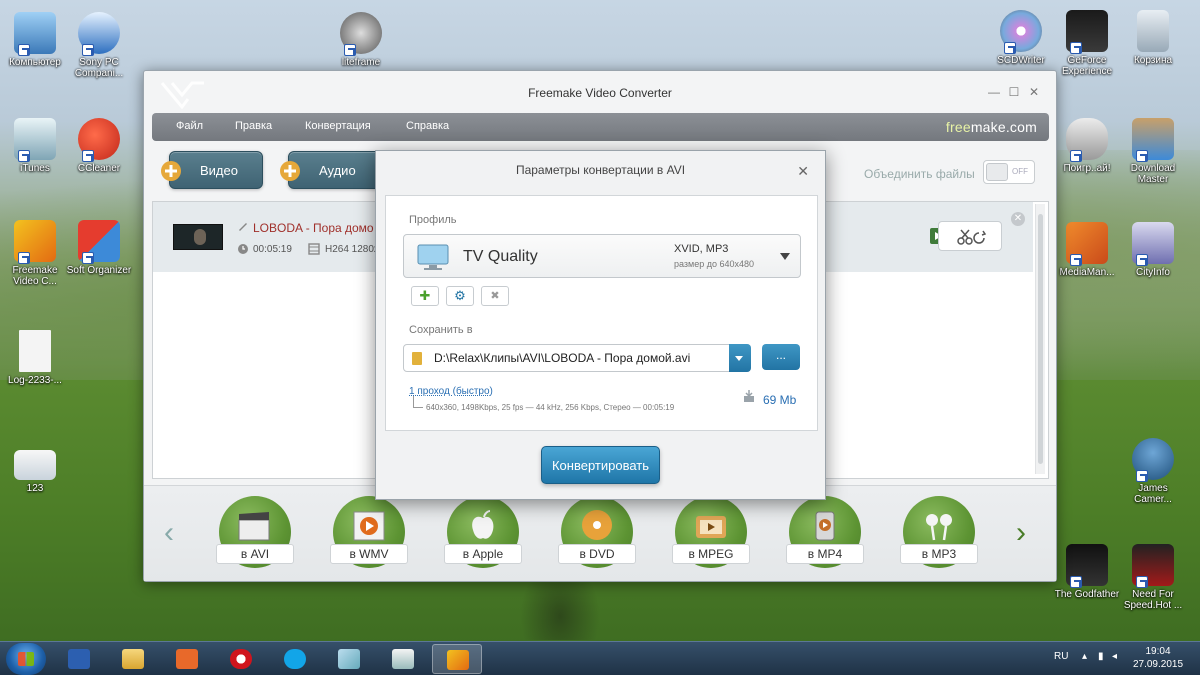 Image resolution: width=1200 pixels, height=675 pixels. I want to click on menu-convert: Конвертация, so click(338, 126).